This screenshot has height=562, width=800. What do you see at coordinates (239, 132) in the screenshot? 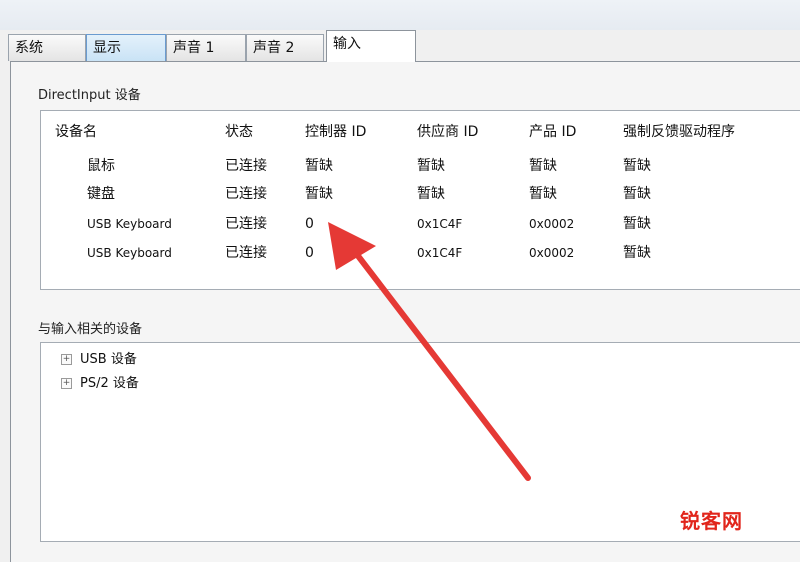
I see `column-header-status: 状态` at bounding box center [239, 132].